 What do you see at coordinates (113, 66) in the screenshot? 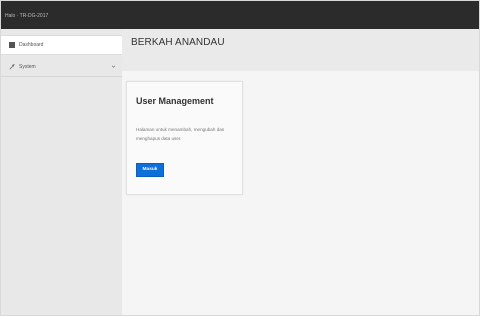
I see `chevron-down-icon` at bounding box center [113, 66].